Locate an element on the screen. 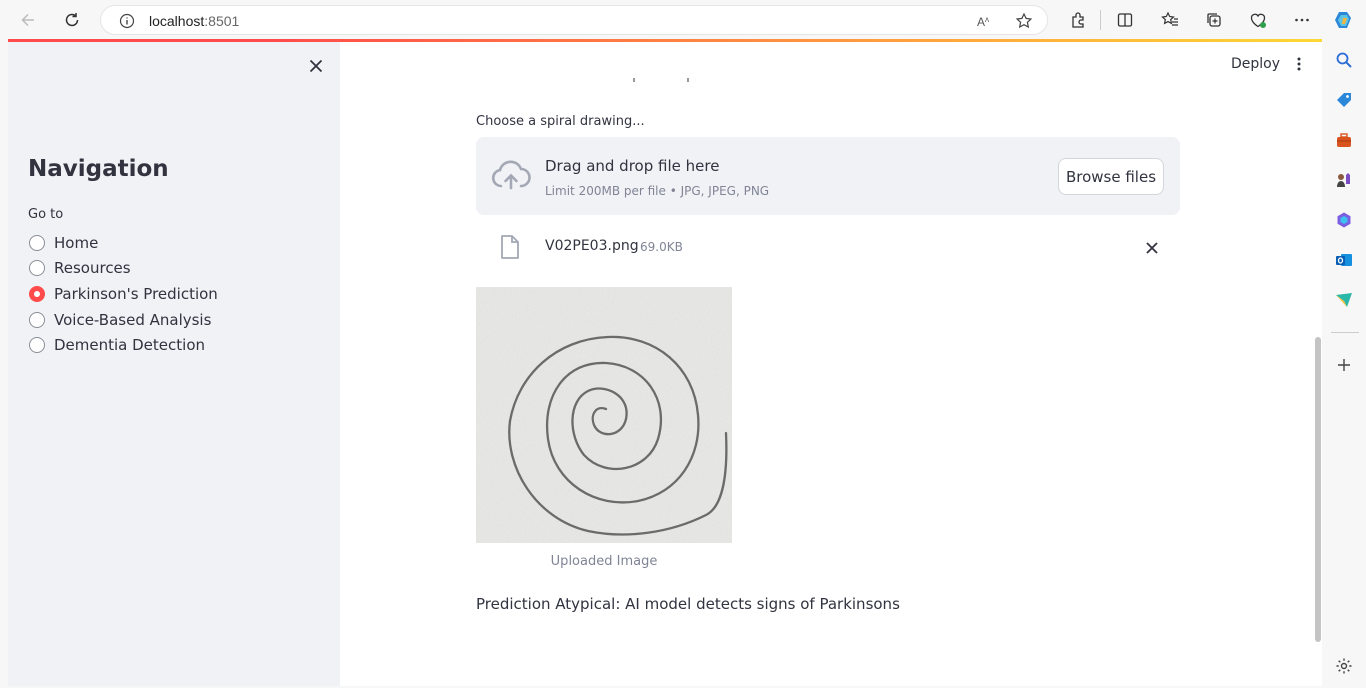 This screenshot has height=688, width=1366. toolbar-divider is located at coordinates (1100, 20).